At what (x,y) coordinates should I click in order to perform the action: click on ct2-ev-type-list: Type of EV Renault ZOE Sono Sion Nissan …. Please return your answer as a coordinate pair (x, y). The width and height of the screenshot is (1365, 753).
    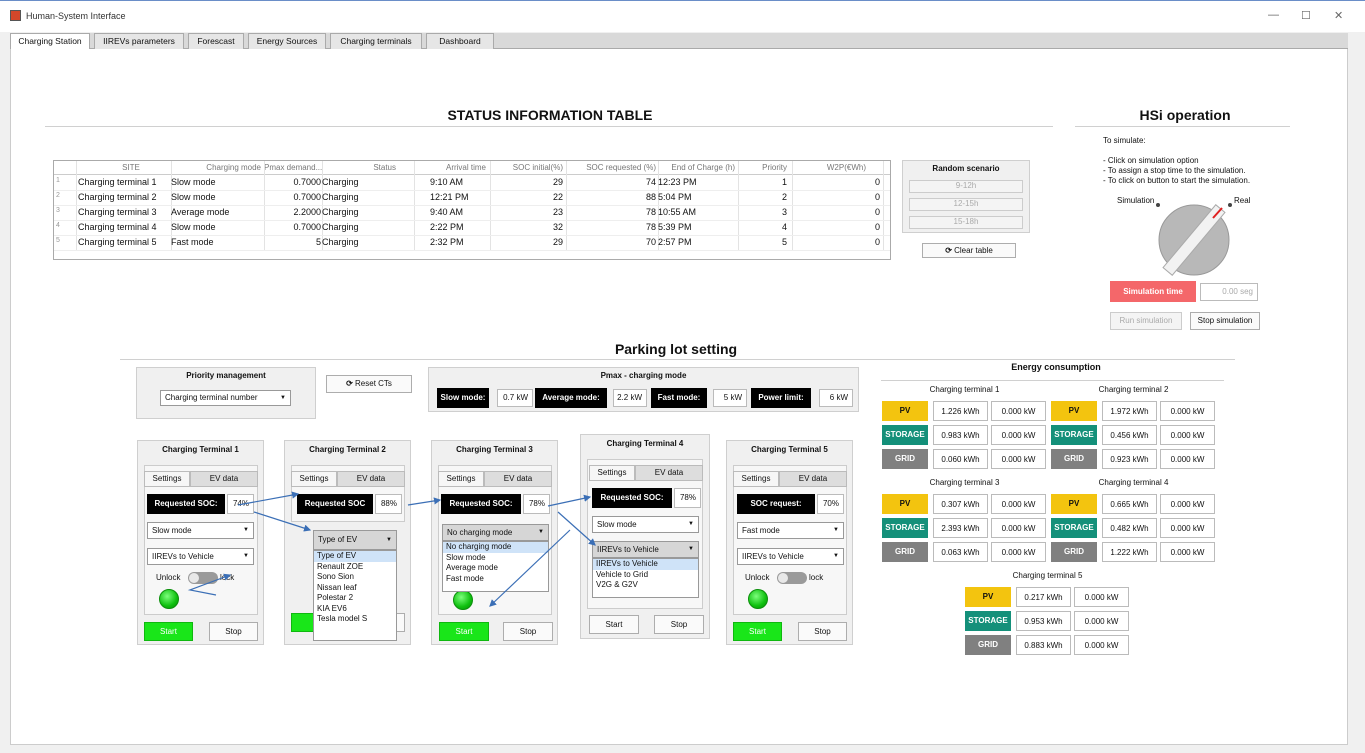
    Looking at the image, I should click on (355, 595).